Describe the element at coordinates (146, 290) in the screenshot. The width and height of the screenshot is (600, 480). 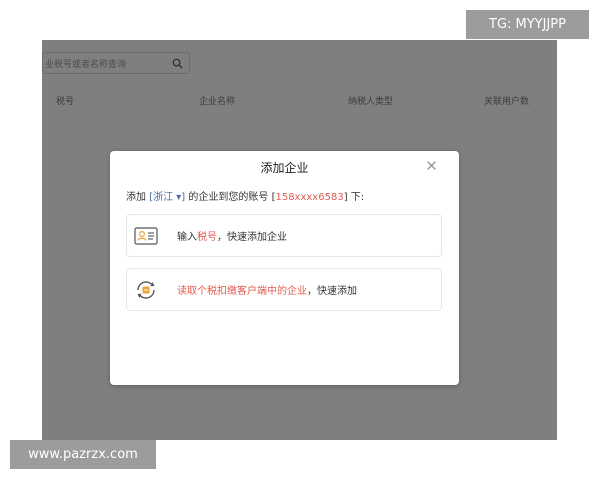
I see `tax-client-icon` at that location.